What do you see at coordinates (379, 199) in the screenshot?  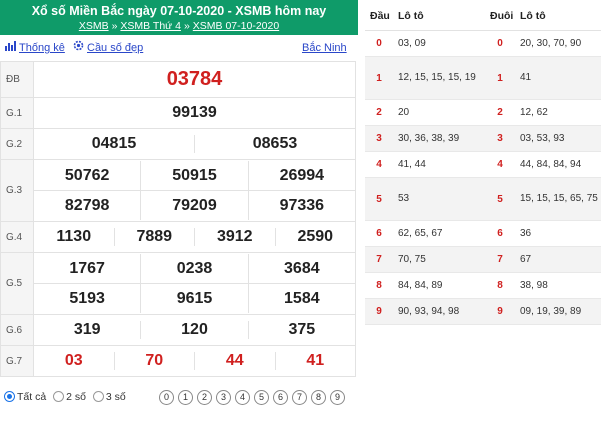 I see `dau-digit: 5` at bounding box center [379, 199].